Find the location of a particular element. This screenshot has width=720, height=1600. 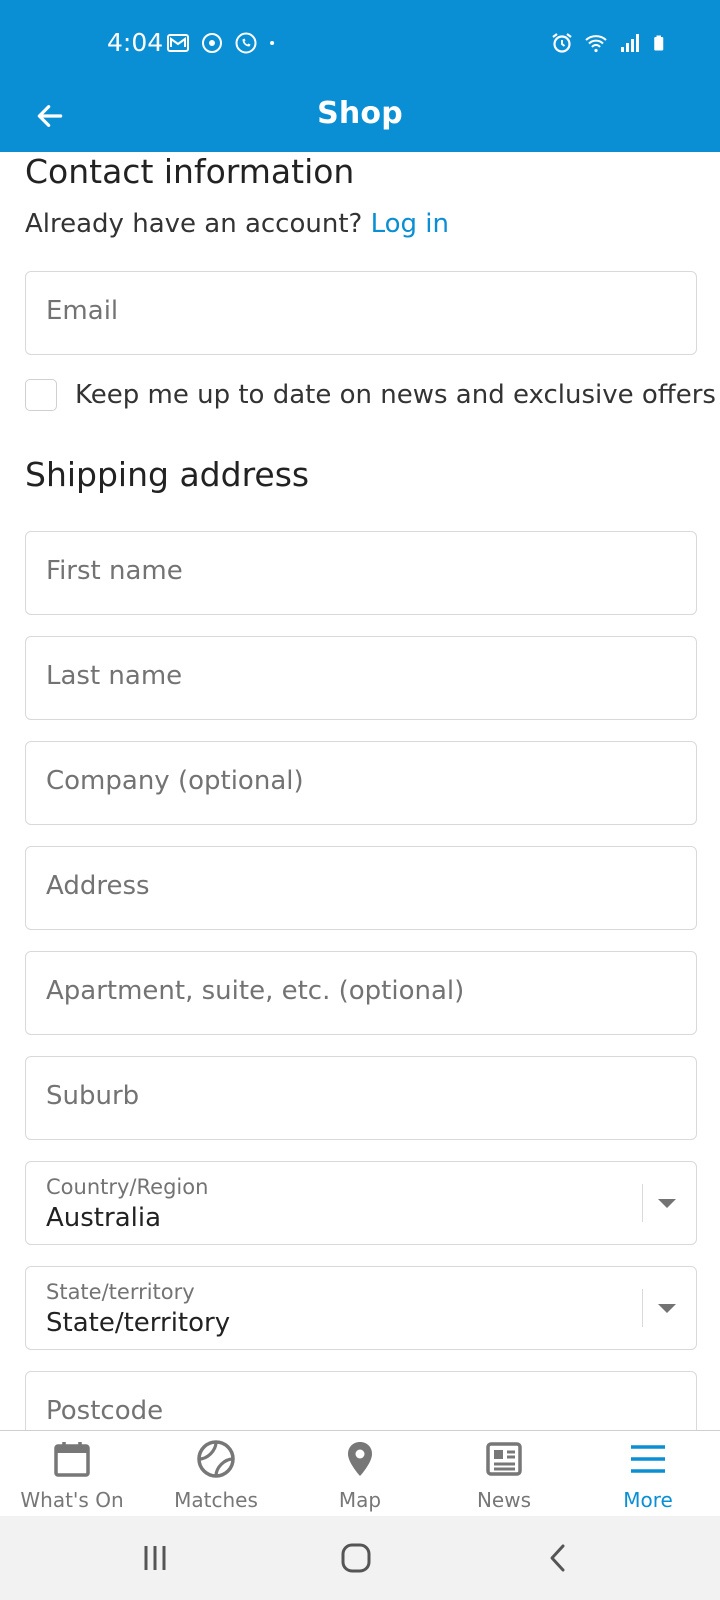

nav-matches: Matches is located at coordinates (216, 1474).